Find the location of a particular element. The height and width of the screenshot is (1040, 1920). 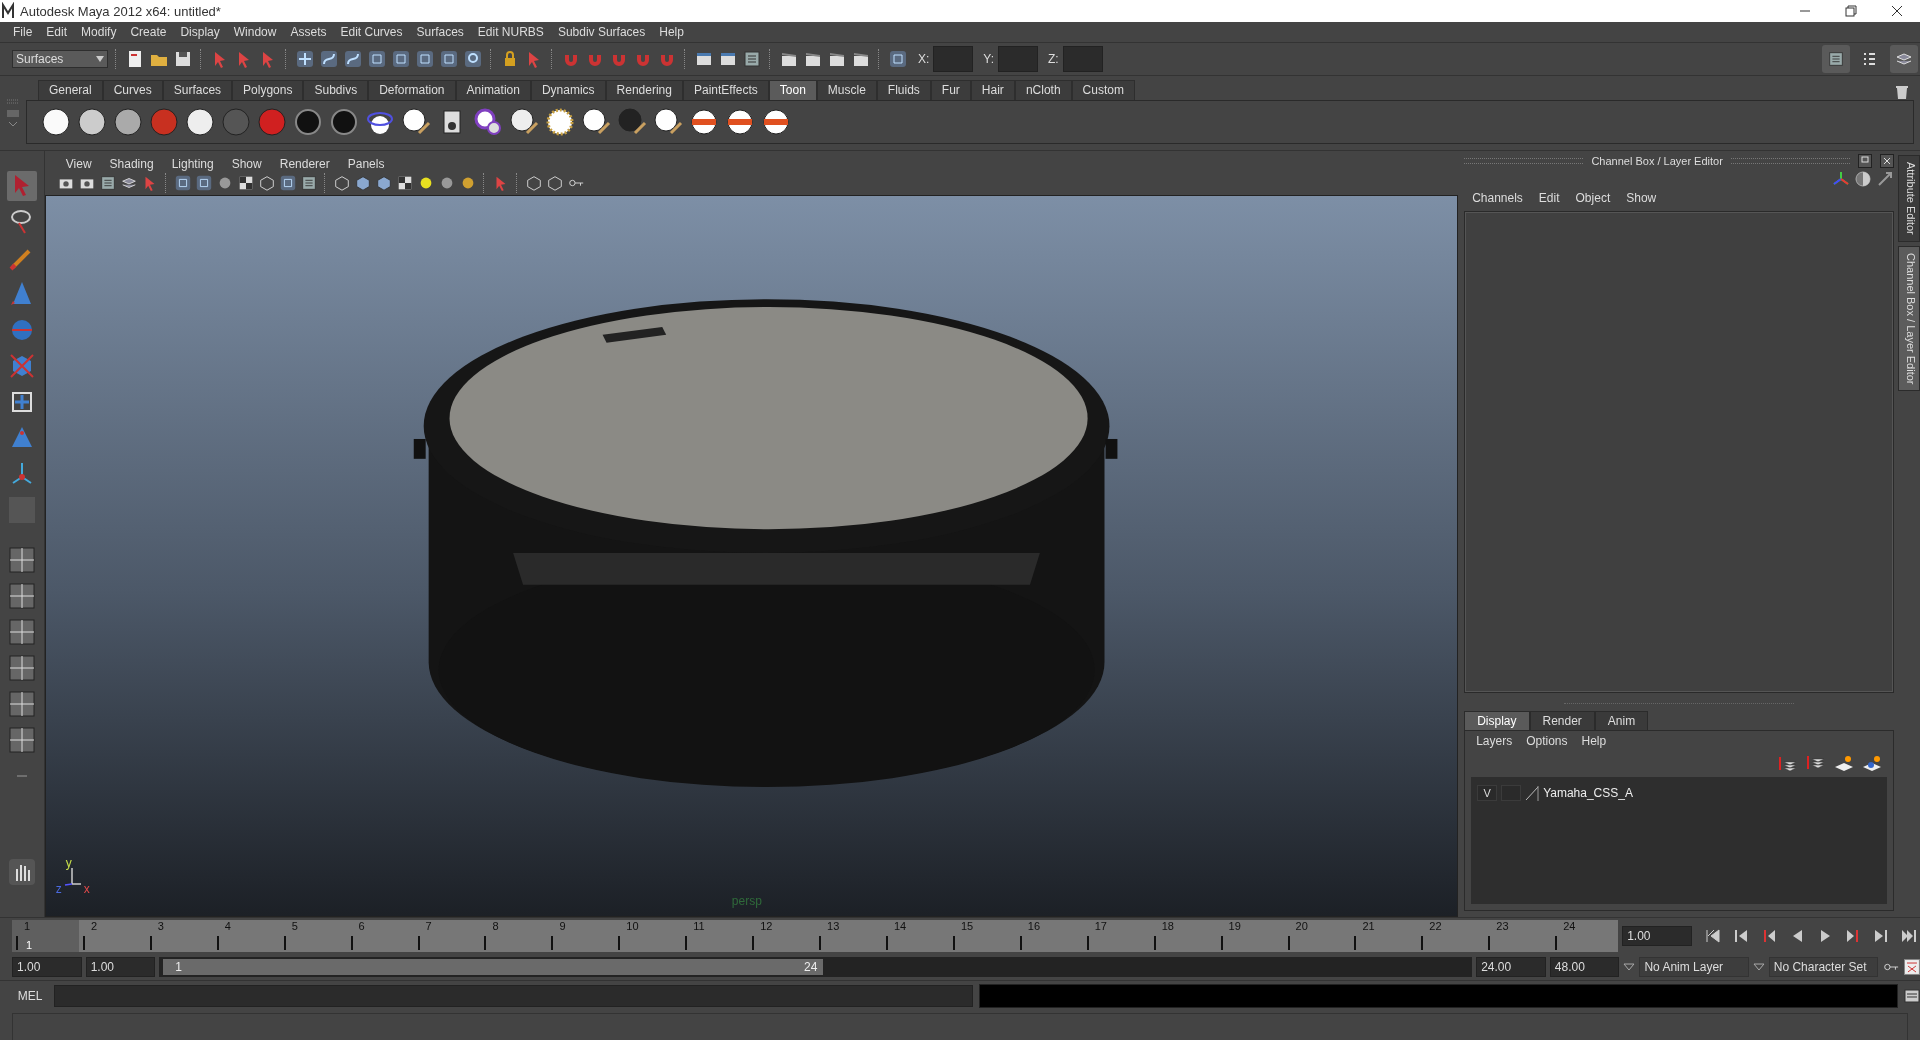

shelf-tab: Fluids is located at coordinates (903, 90).